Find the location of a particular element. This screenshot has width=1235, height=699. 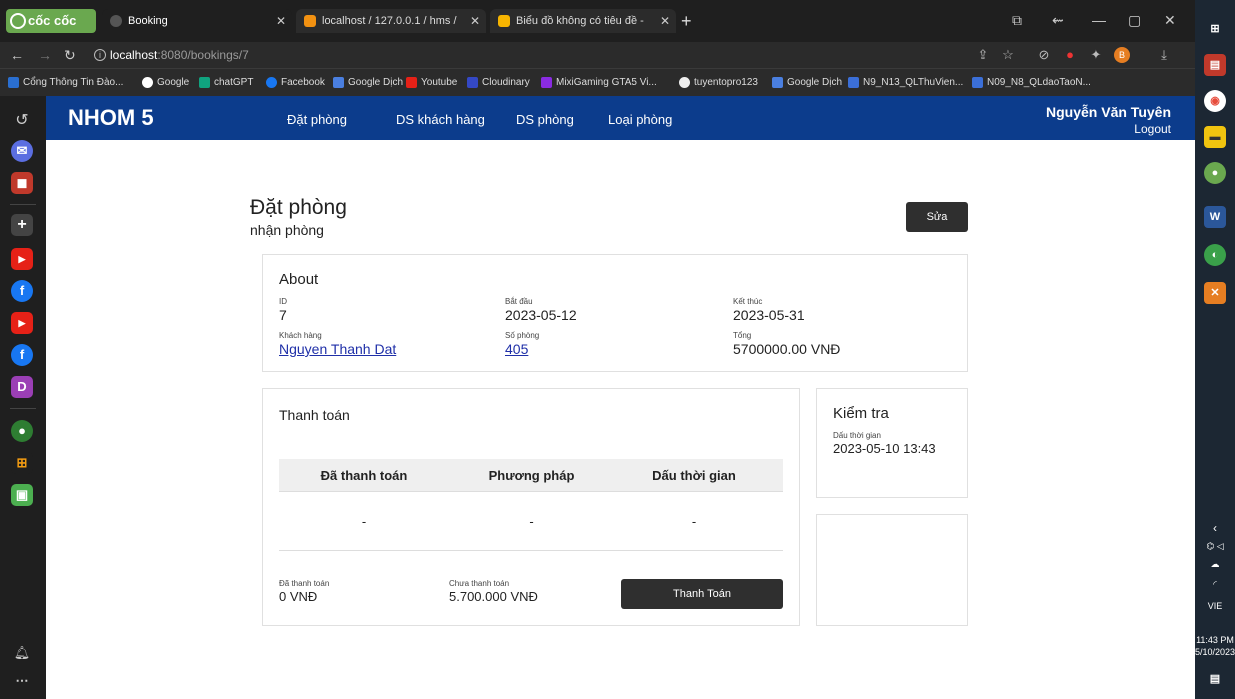

tab-booking: Booking ✕ is located at coordinates (197, 21).